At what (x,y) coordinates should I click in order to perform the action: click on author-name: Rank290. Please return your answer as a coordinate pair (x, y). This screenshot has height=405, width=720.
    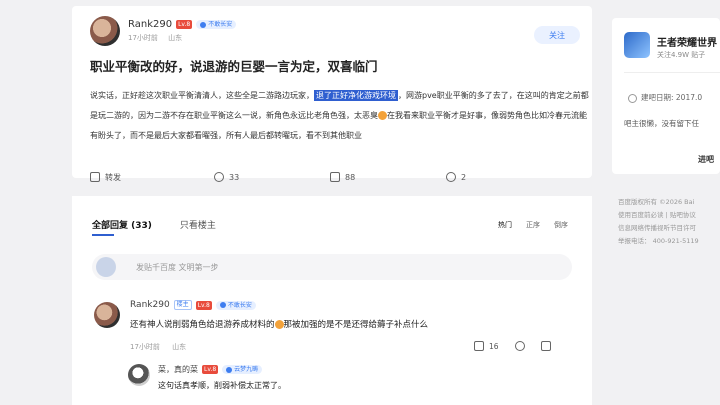
    Looking at the image, I should click on (150, 24).